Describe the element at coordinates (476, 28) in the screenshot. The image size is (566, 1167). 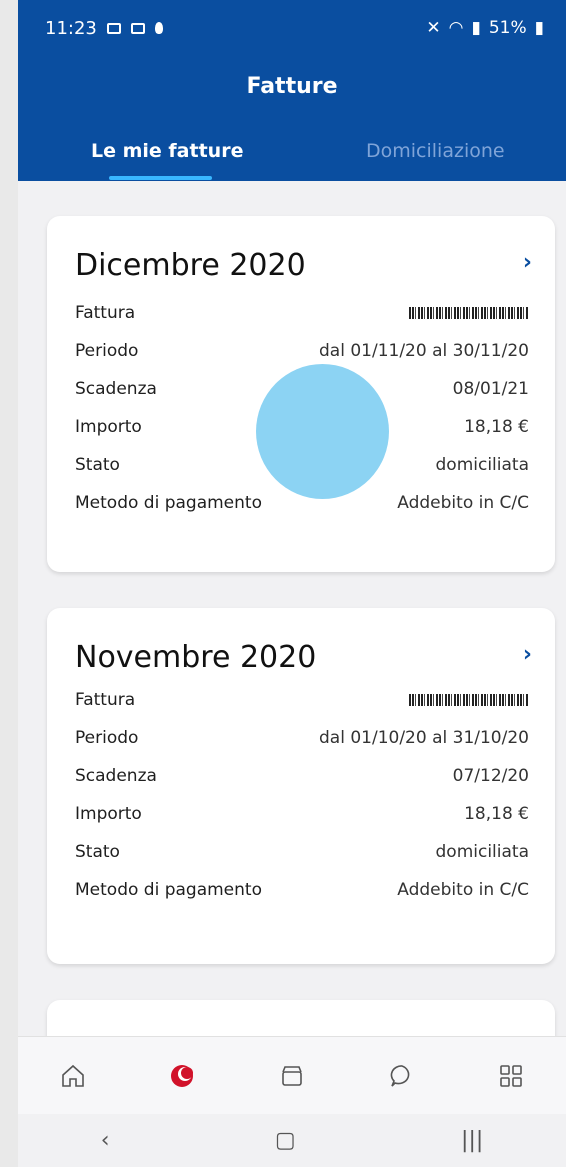
I see `signal-icon: ▮` at that location.